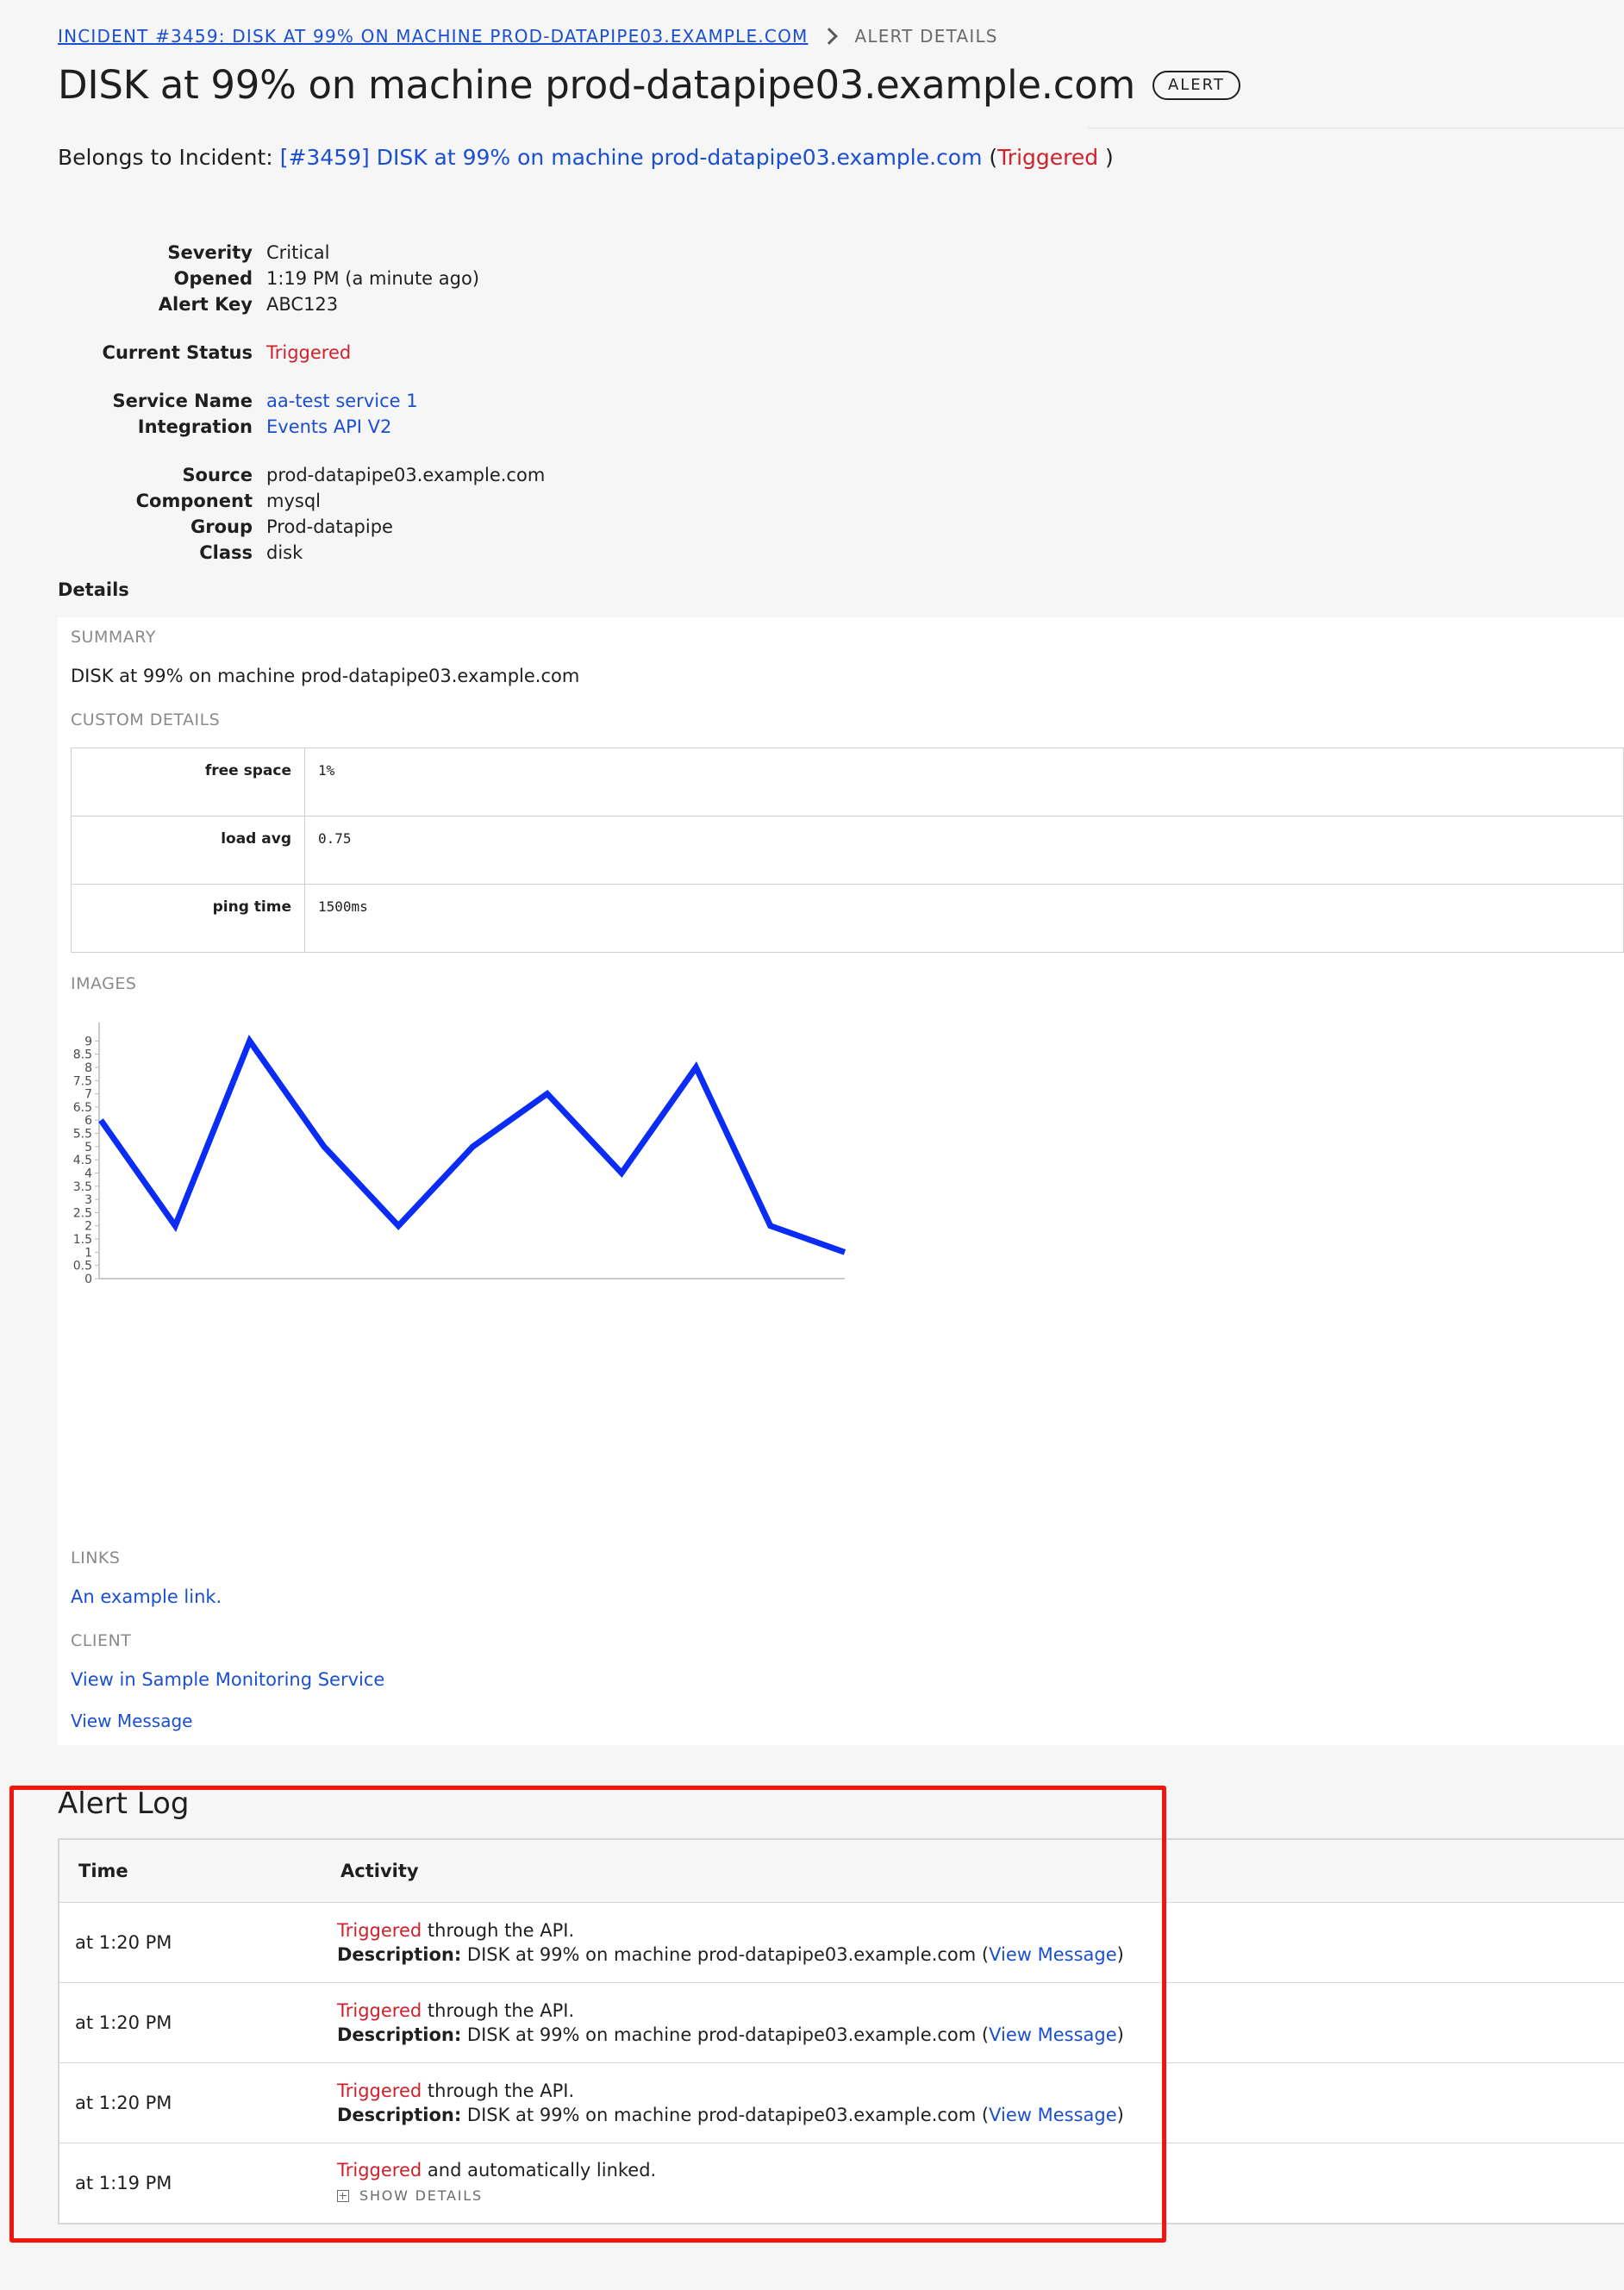 The height and width of the screenshot is (2290, 1624). Describe the element at coordinates (88, 1279) in the screenshot. I see `y-tick-label: 0` at that location.